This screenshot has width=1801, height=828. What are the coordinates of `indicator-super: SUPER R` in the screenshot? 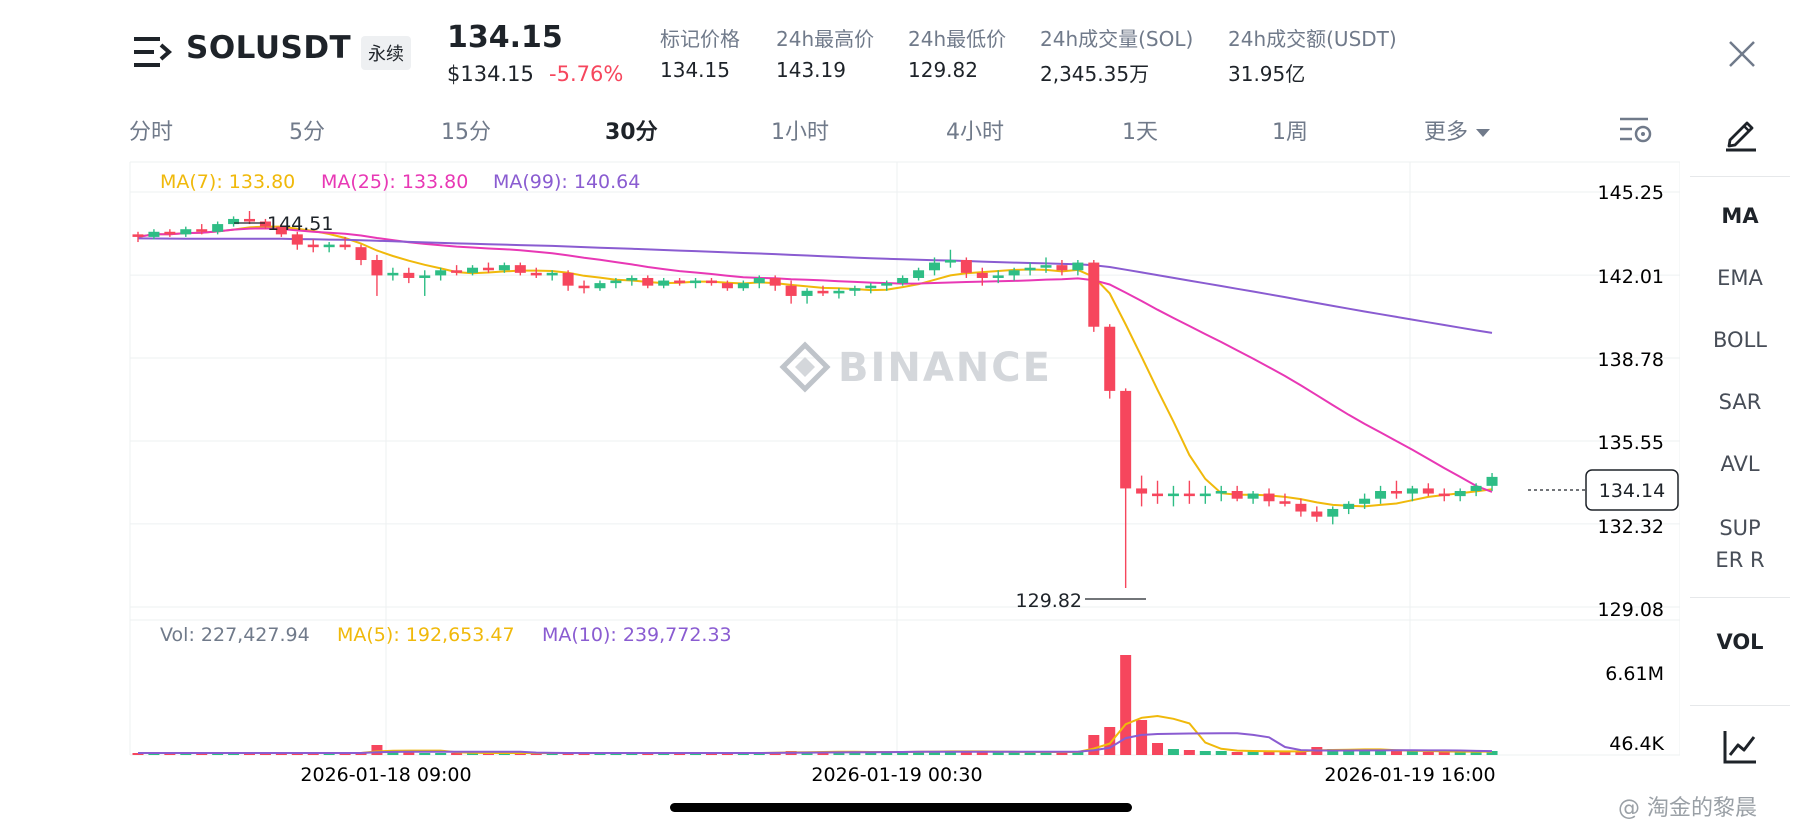 It's located at (1740, 544).